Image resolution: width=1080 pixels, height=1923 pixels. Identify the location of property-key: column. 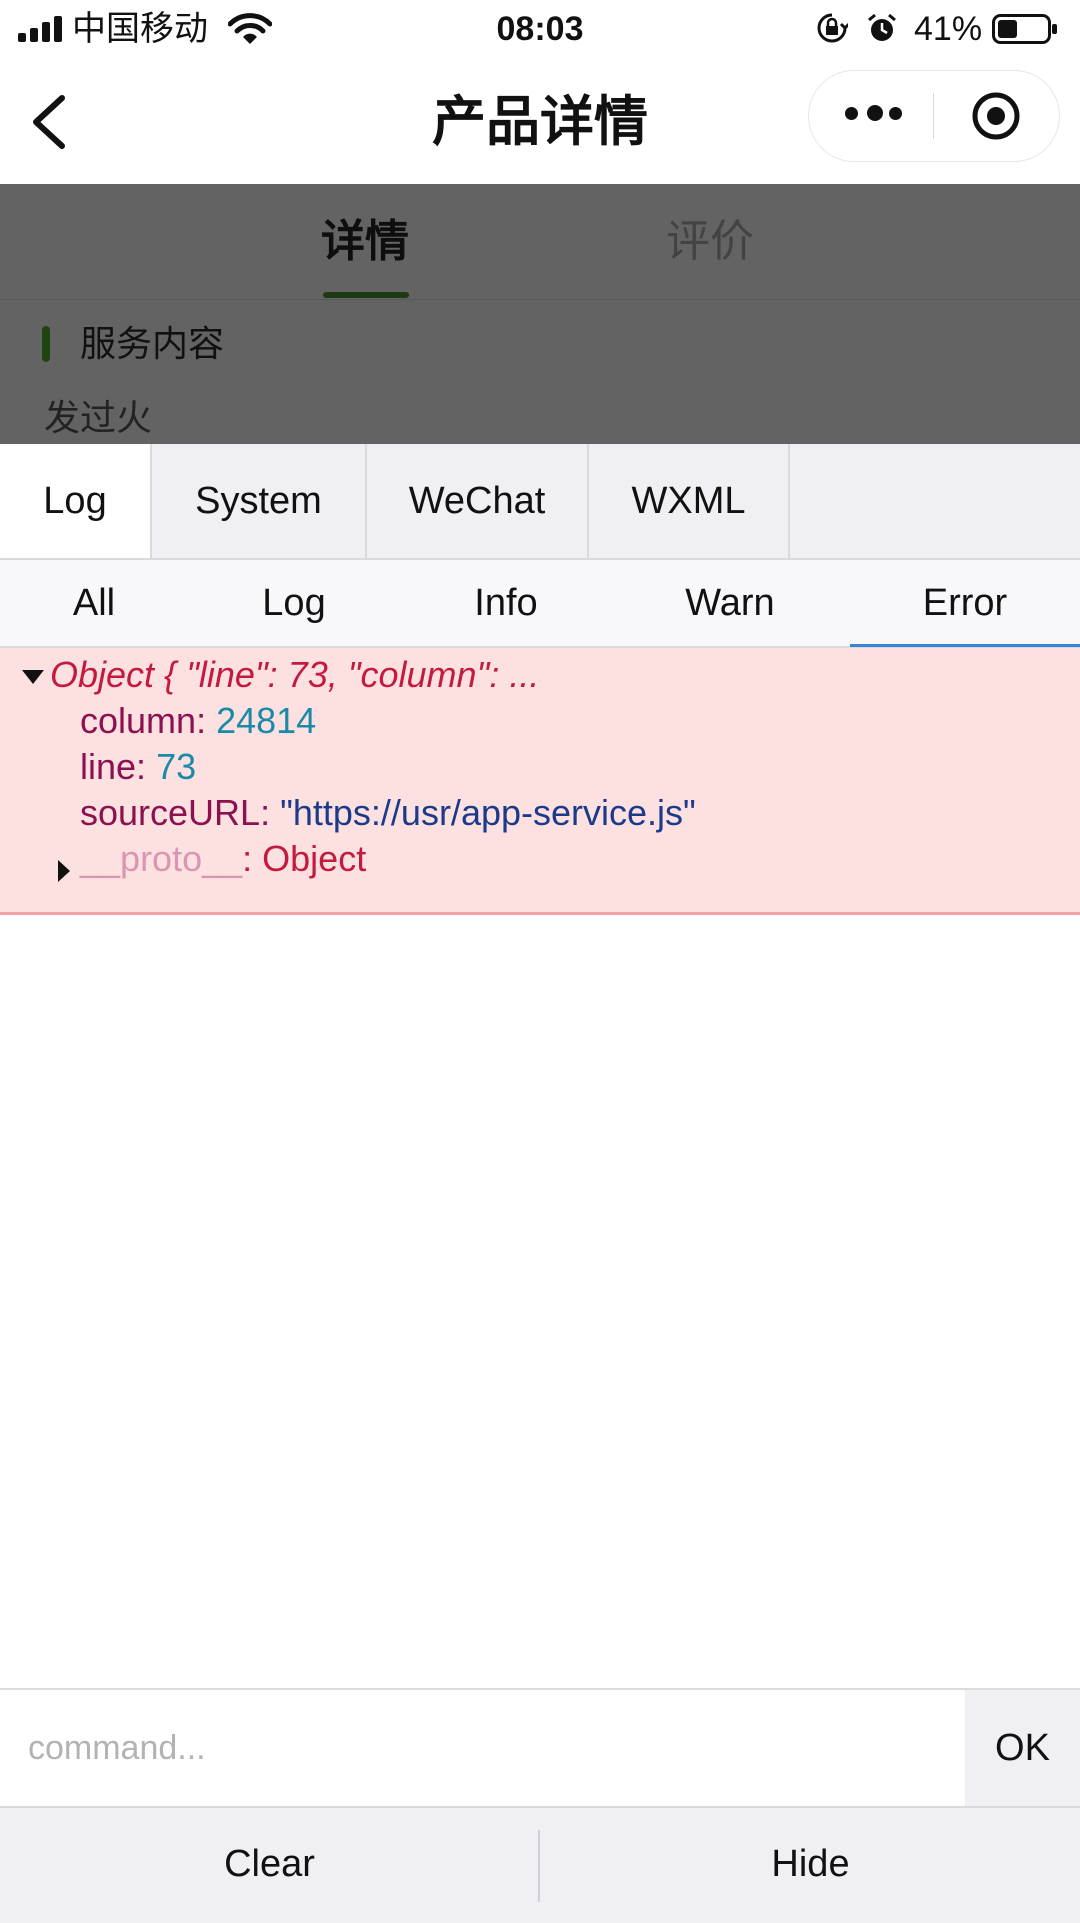
(138, 720).